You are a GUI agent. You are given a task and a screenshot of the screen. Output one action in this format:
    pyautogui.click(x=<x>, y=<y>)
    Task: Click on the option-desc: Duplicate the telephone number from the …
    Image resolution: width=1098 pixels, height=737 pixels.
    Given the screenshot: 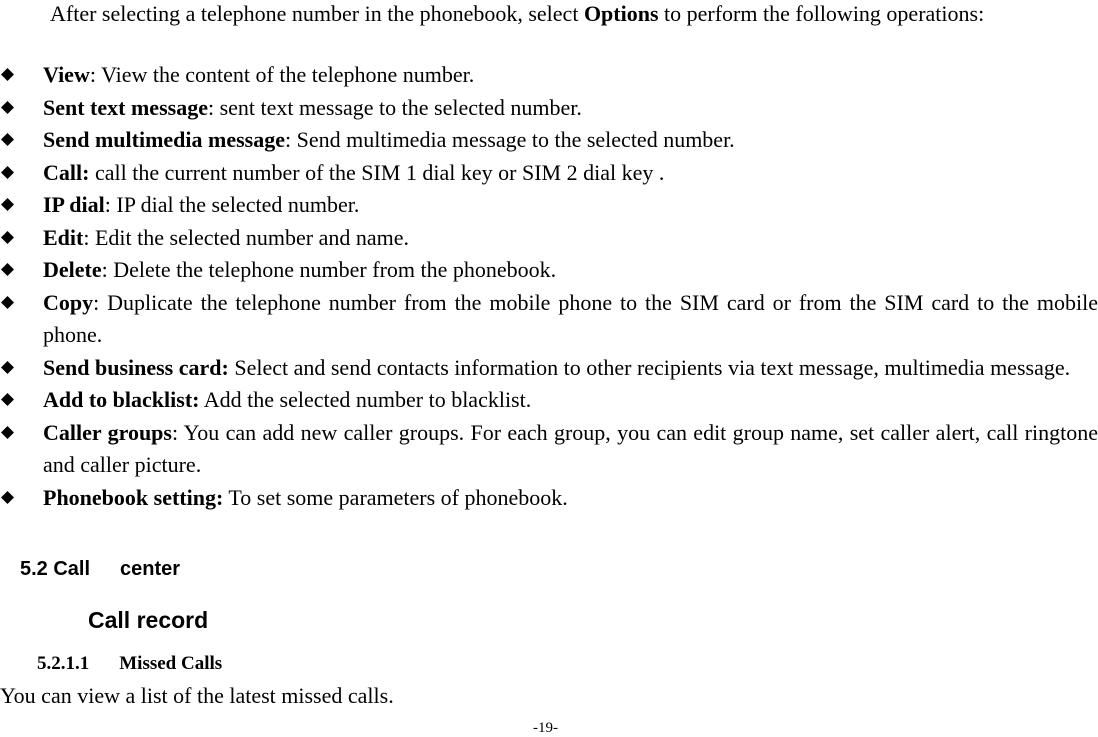 What is the action you would take?
    pyautogui.click(x=570, y=318)
    